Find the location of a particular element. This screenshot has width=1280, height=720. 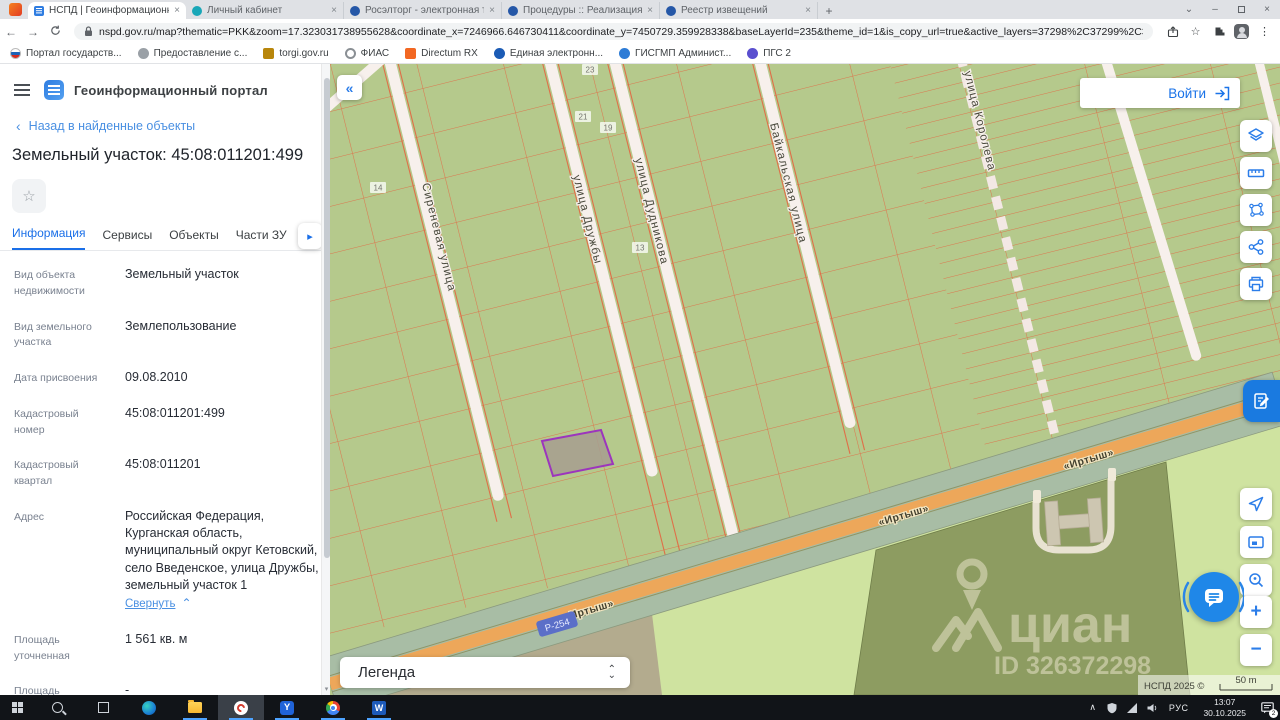

extensions-icon is located at coordinates (1218, 32).